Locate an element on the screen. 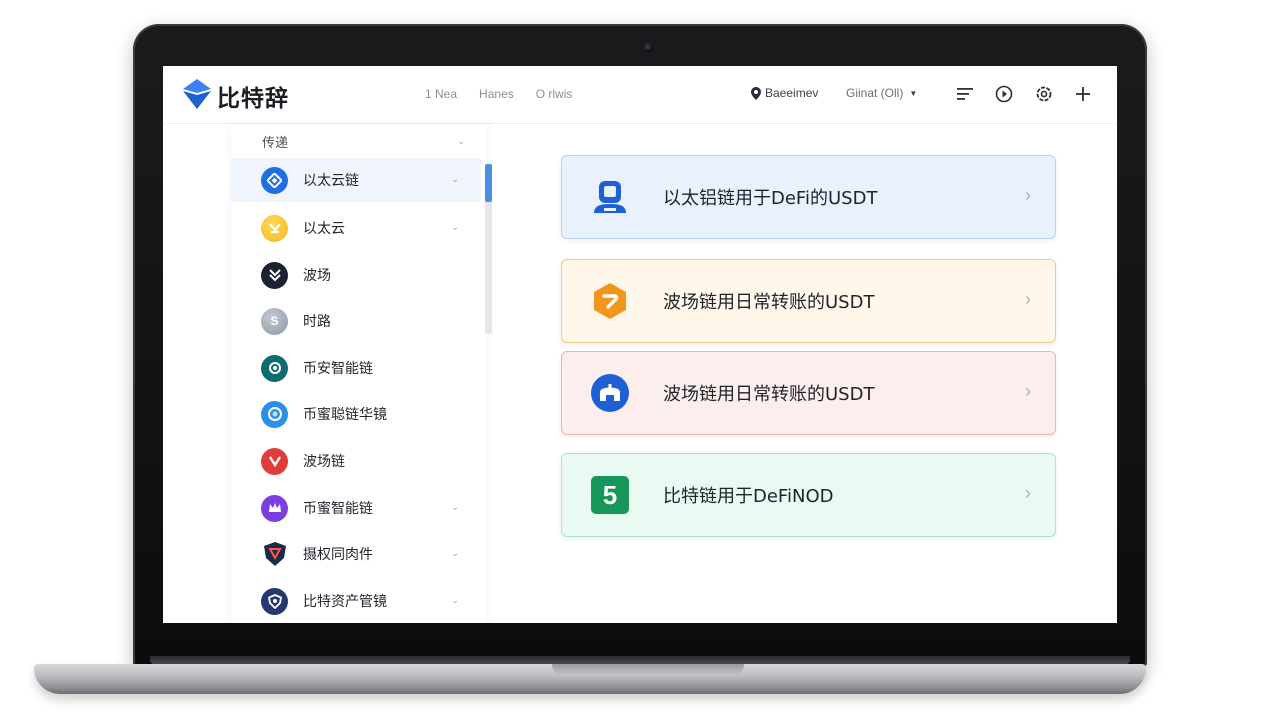  sidebar-item-bee-chain: 币蜜聪链华镜 is located at coordinates (356, 414).